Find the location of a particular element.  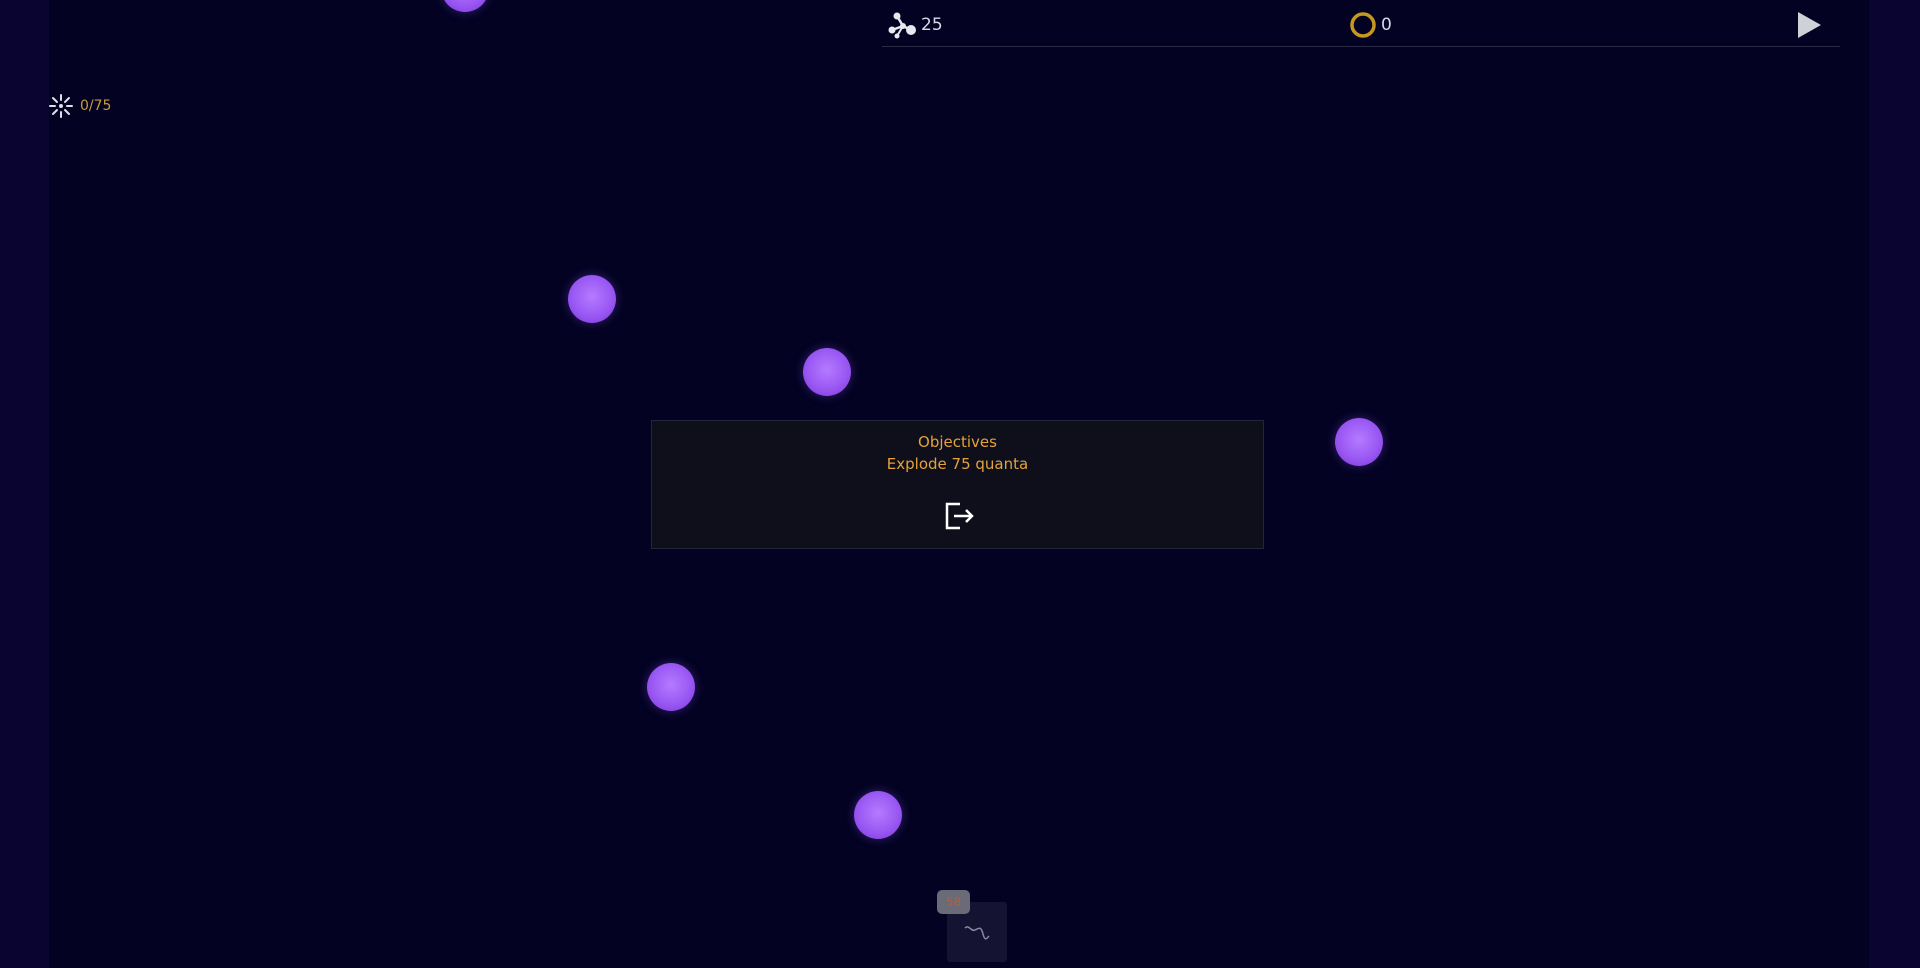

top-bar: 25 0 is located at coordinates (1361, 23).